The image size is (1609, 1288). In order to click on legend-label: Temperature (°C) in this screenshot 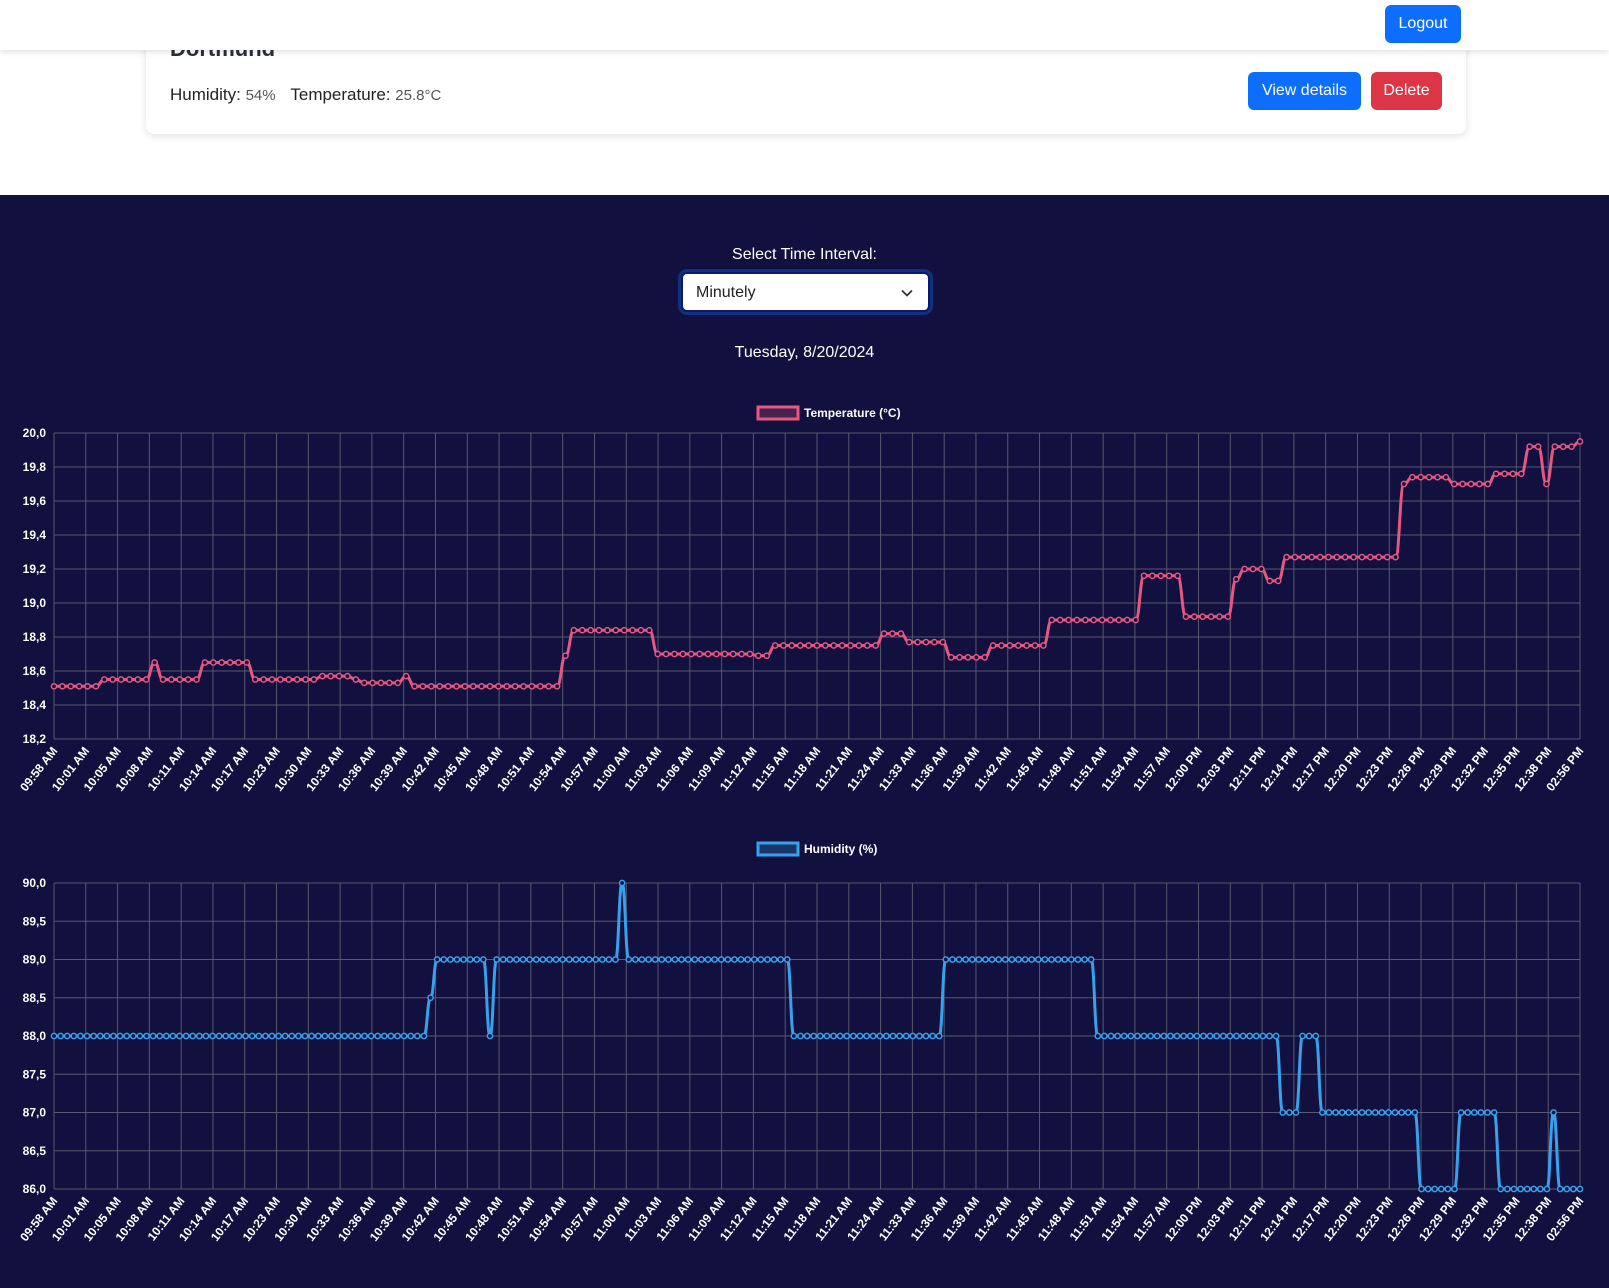, I will do `click(852, 413)`.